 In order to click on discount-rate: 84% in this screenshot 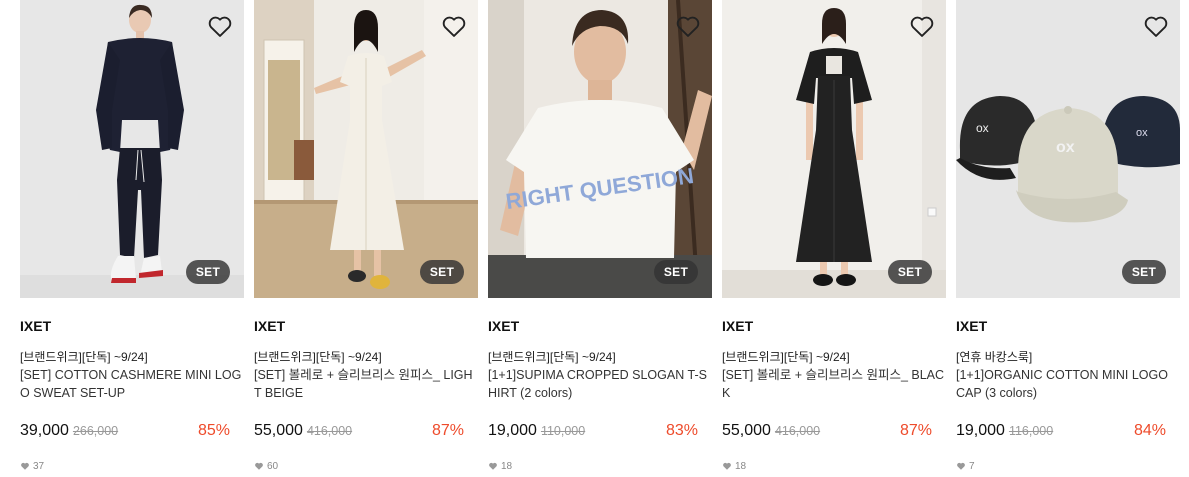, I will do `click(1149, 430)`.